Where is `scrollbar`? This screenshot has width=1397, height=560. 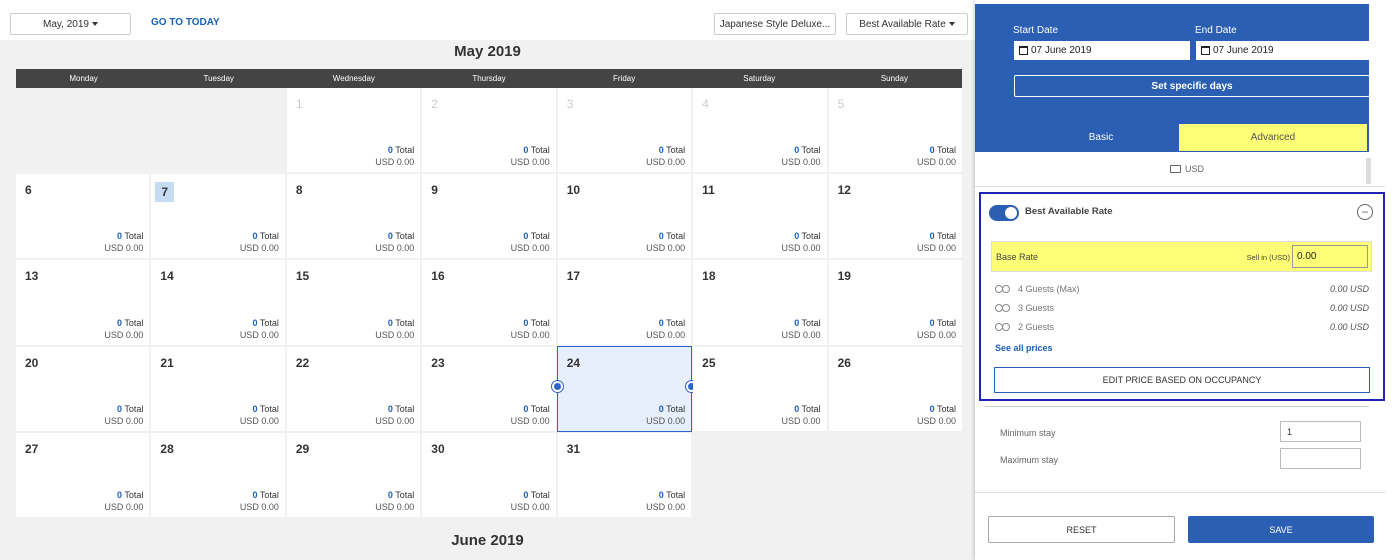 scrollbar is located at coordinates (1368, 171).